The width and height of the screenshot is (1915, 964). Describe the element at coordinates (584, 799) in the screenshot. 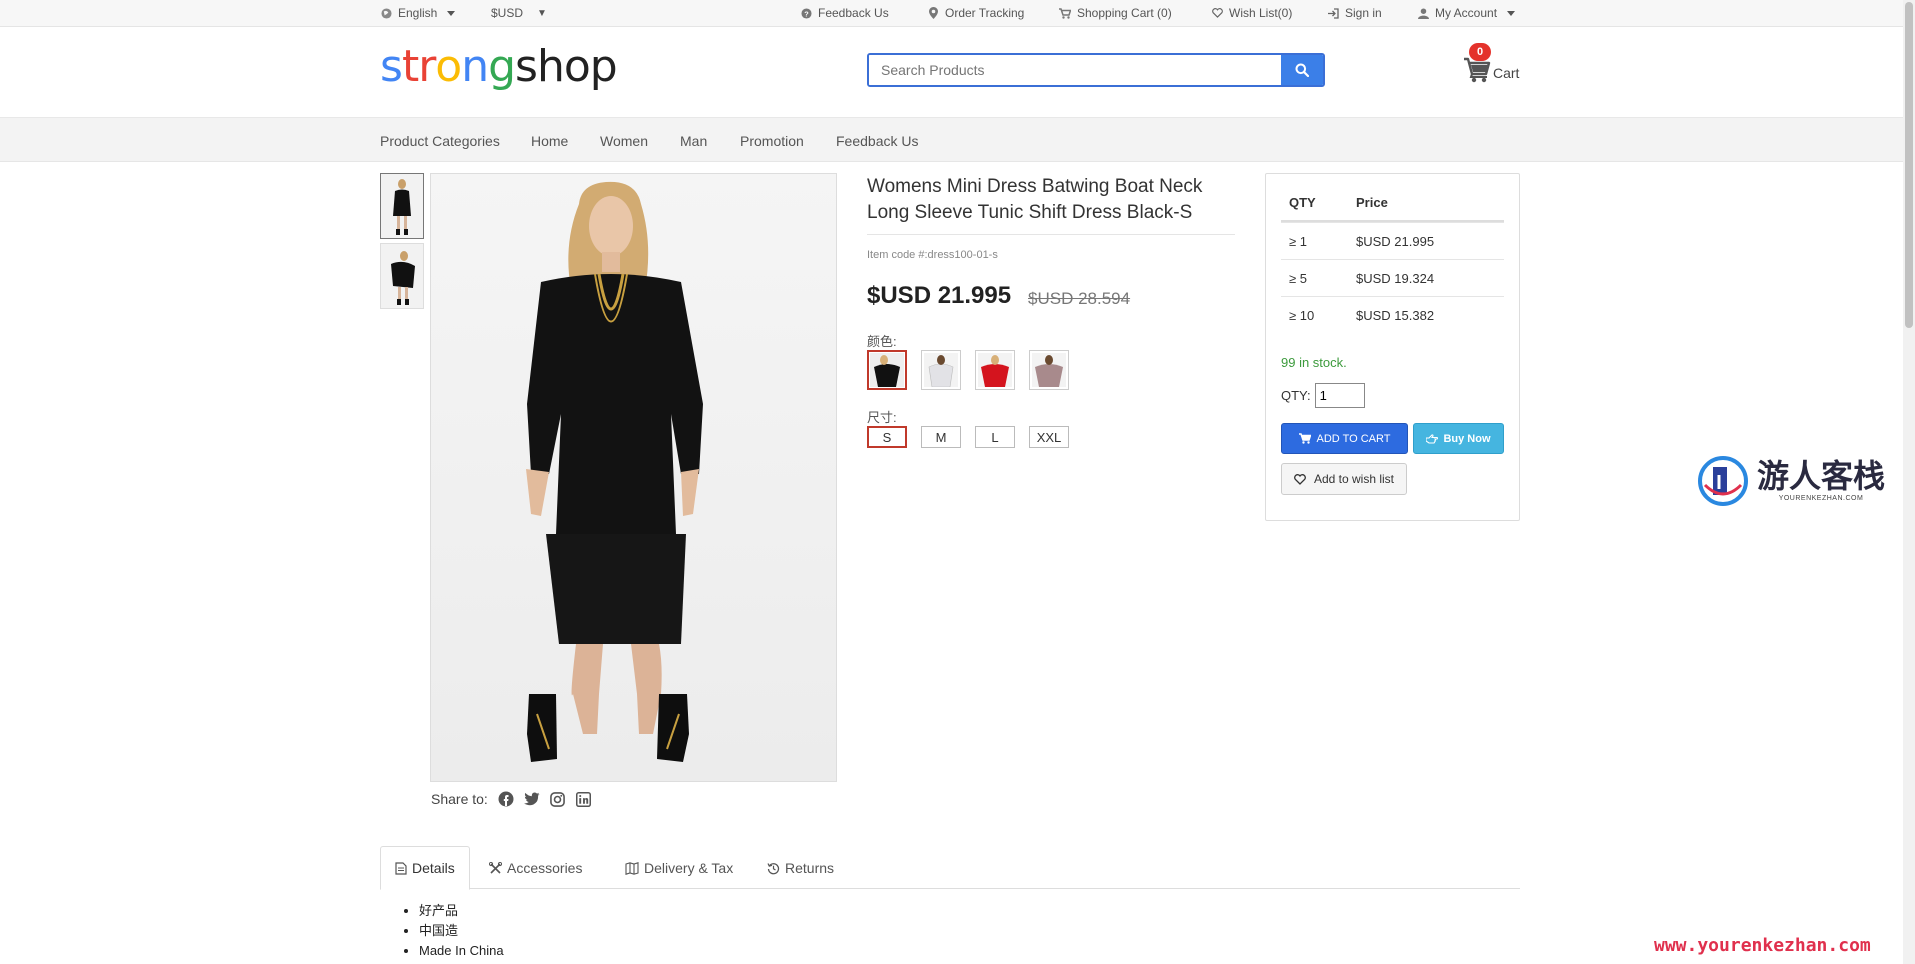

I see `linkedin-icon` at that location.